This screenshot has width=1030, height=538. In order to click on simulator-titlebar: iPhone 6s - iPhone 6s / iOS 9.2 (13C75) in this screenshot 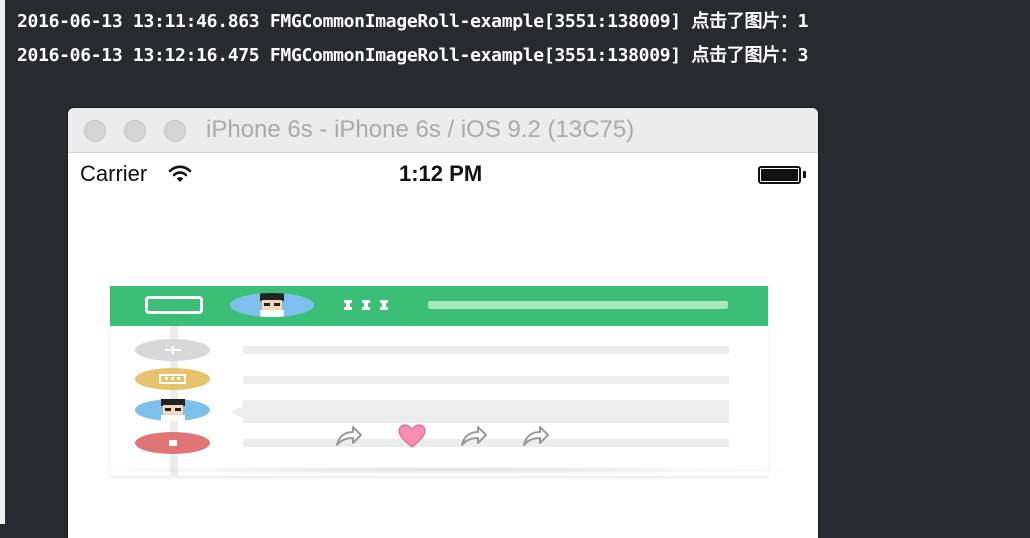, I will do `click(443, 130)`.